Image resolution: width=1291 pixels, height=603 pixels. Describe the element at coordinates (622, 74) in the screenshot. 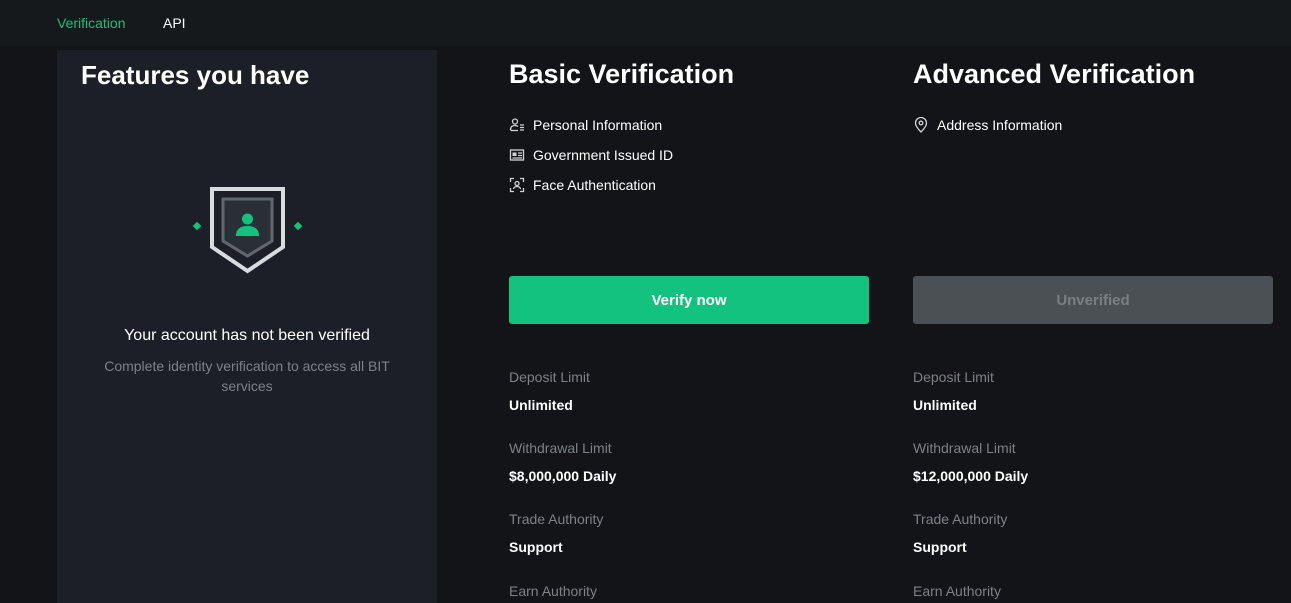

I see `basic-verification-title: Basic Verification` at that location.